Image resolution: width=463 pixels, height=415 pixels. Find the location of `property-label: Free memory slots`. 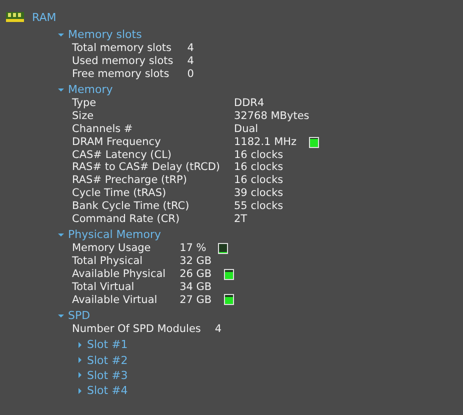

property-label: Free memory slots is located at coordinates (121, 74).